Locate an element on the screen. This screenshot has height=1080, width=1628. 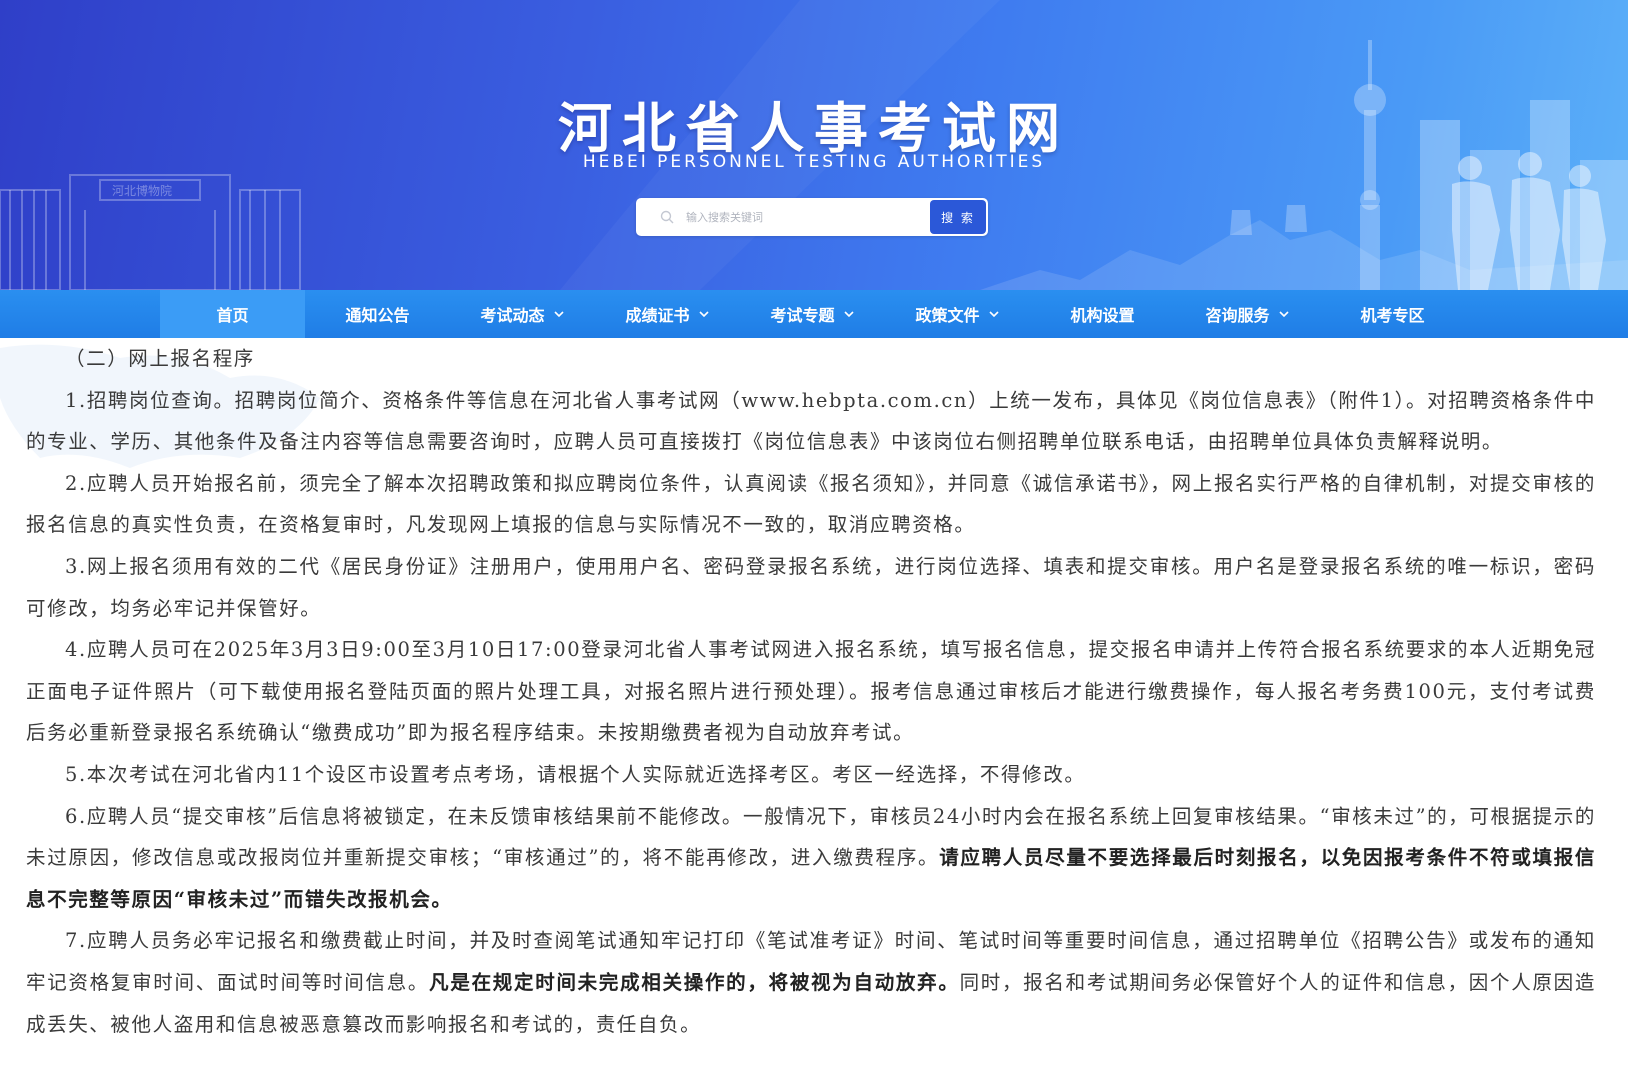
nav-item-label: 成绩证书 is located at coordinates (657, 315).